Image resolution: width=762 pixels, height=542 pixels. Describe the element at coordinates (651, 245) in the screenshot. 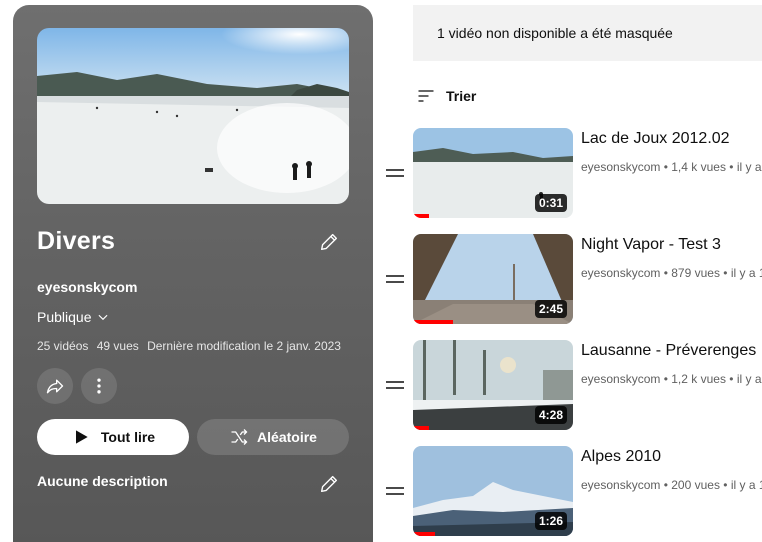

I see `video-title: Night Vapor - Test 3` at that location.